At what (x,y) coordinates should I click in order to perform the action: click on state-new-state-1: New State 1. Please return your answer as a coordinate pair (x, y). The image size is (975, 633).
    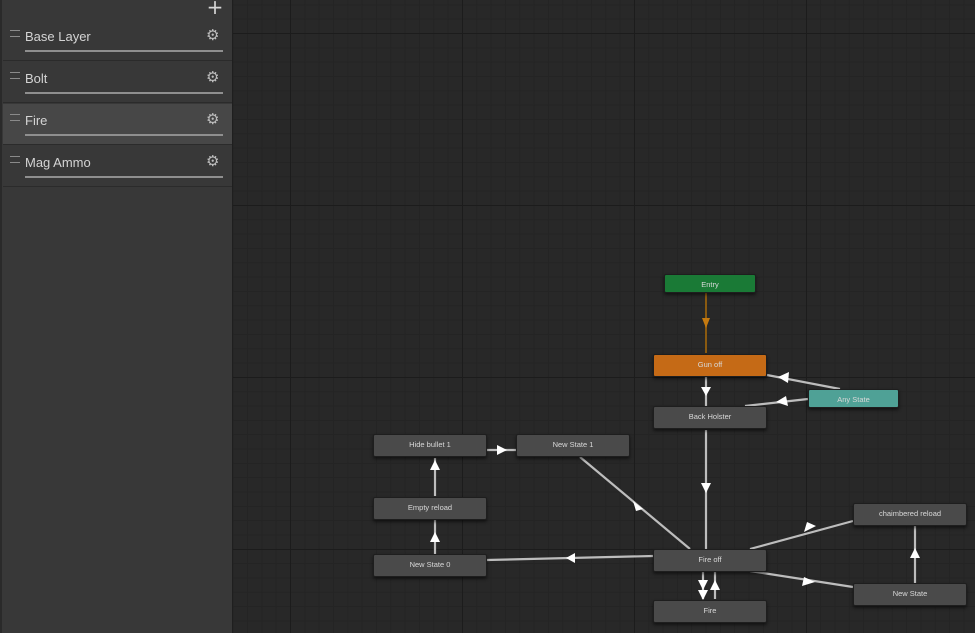
    Looking at the image, I should click on (573, 445).